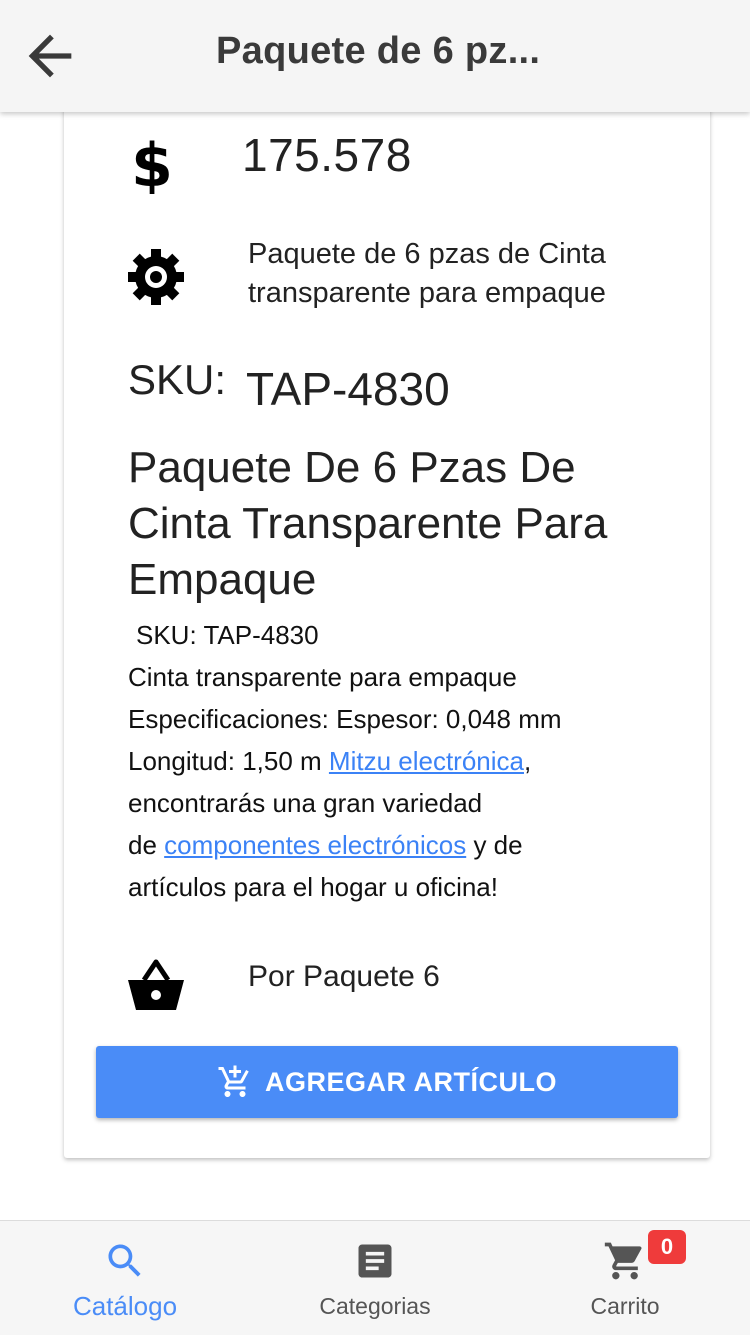 Image resolution: width=750 pixels, height=1335 pixels. Describe the element at coordinates (305, 803) in the screenshot. I see `description-line: encontrarás una gran variedad` at that location.